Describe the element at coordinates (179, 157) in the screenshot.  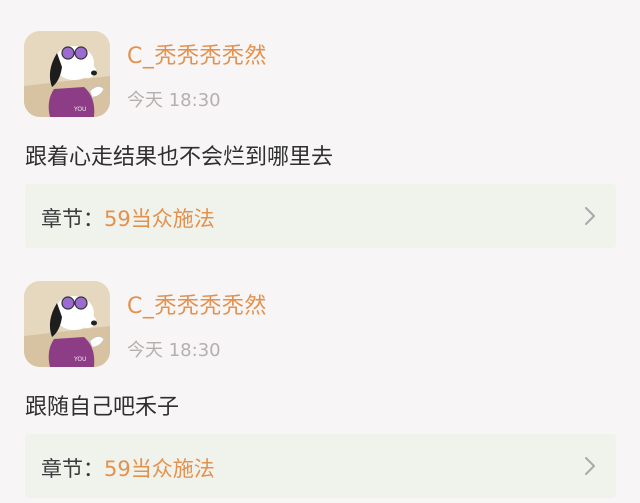
I see `comment-text: 跟着心走结果也不会烂到哪里去` at that location.